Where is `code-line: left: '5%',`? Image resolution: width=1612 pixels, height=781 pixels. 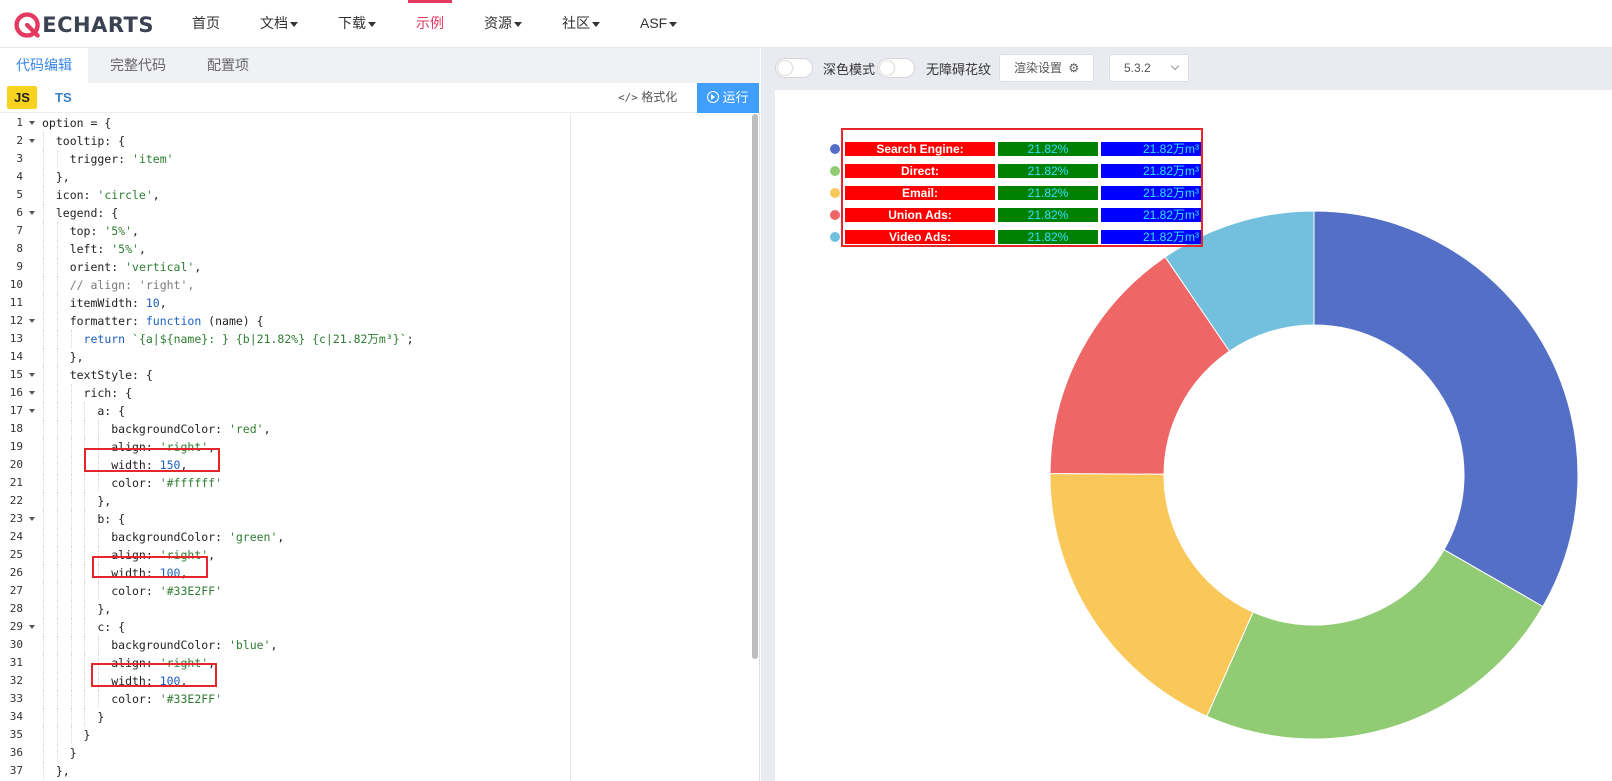 code-line: left: '5%', is located at coordinates (392, 249).